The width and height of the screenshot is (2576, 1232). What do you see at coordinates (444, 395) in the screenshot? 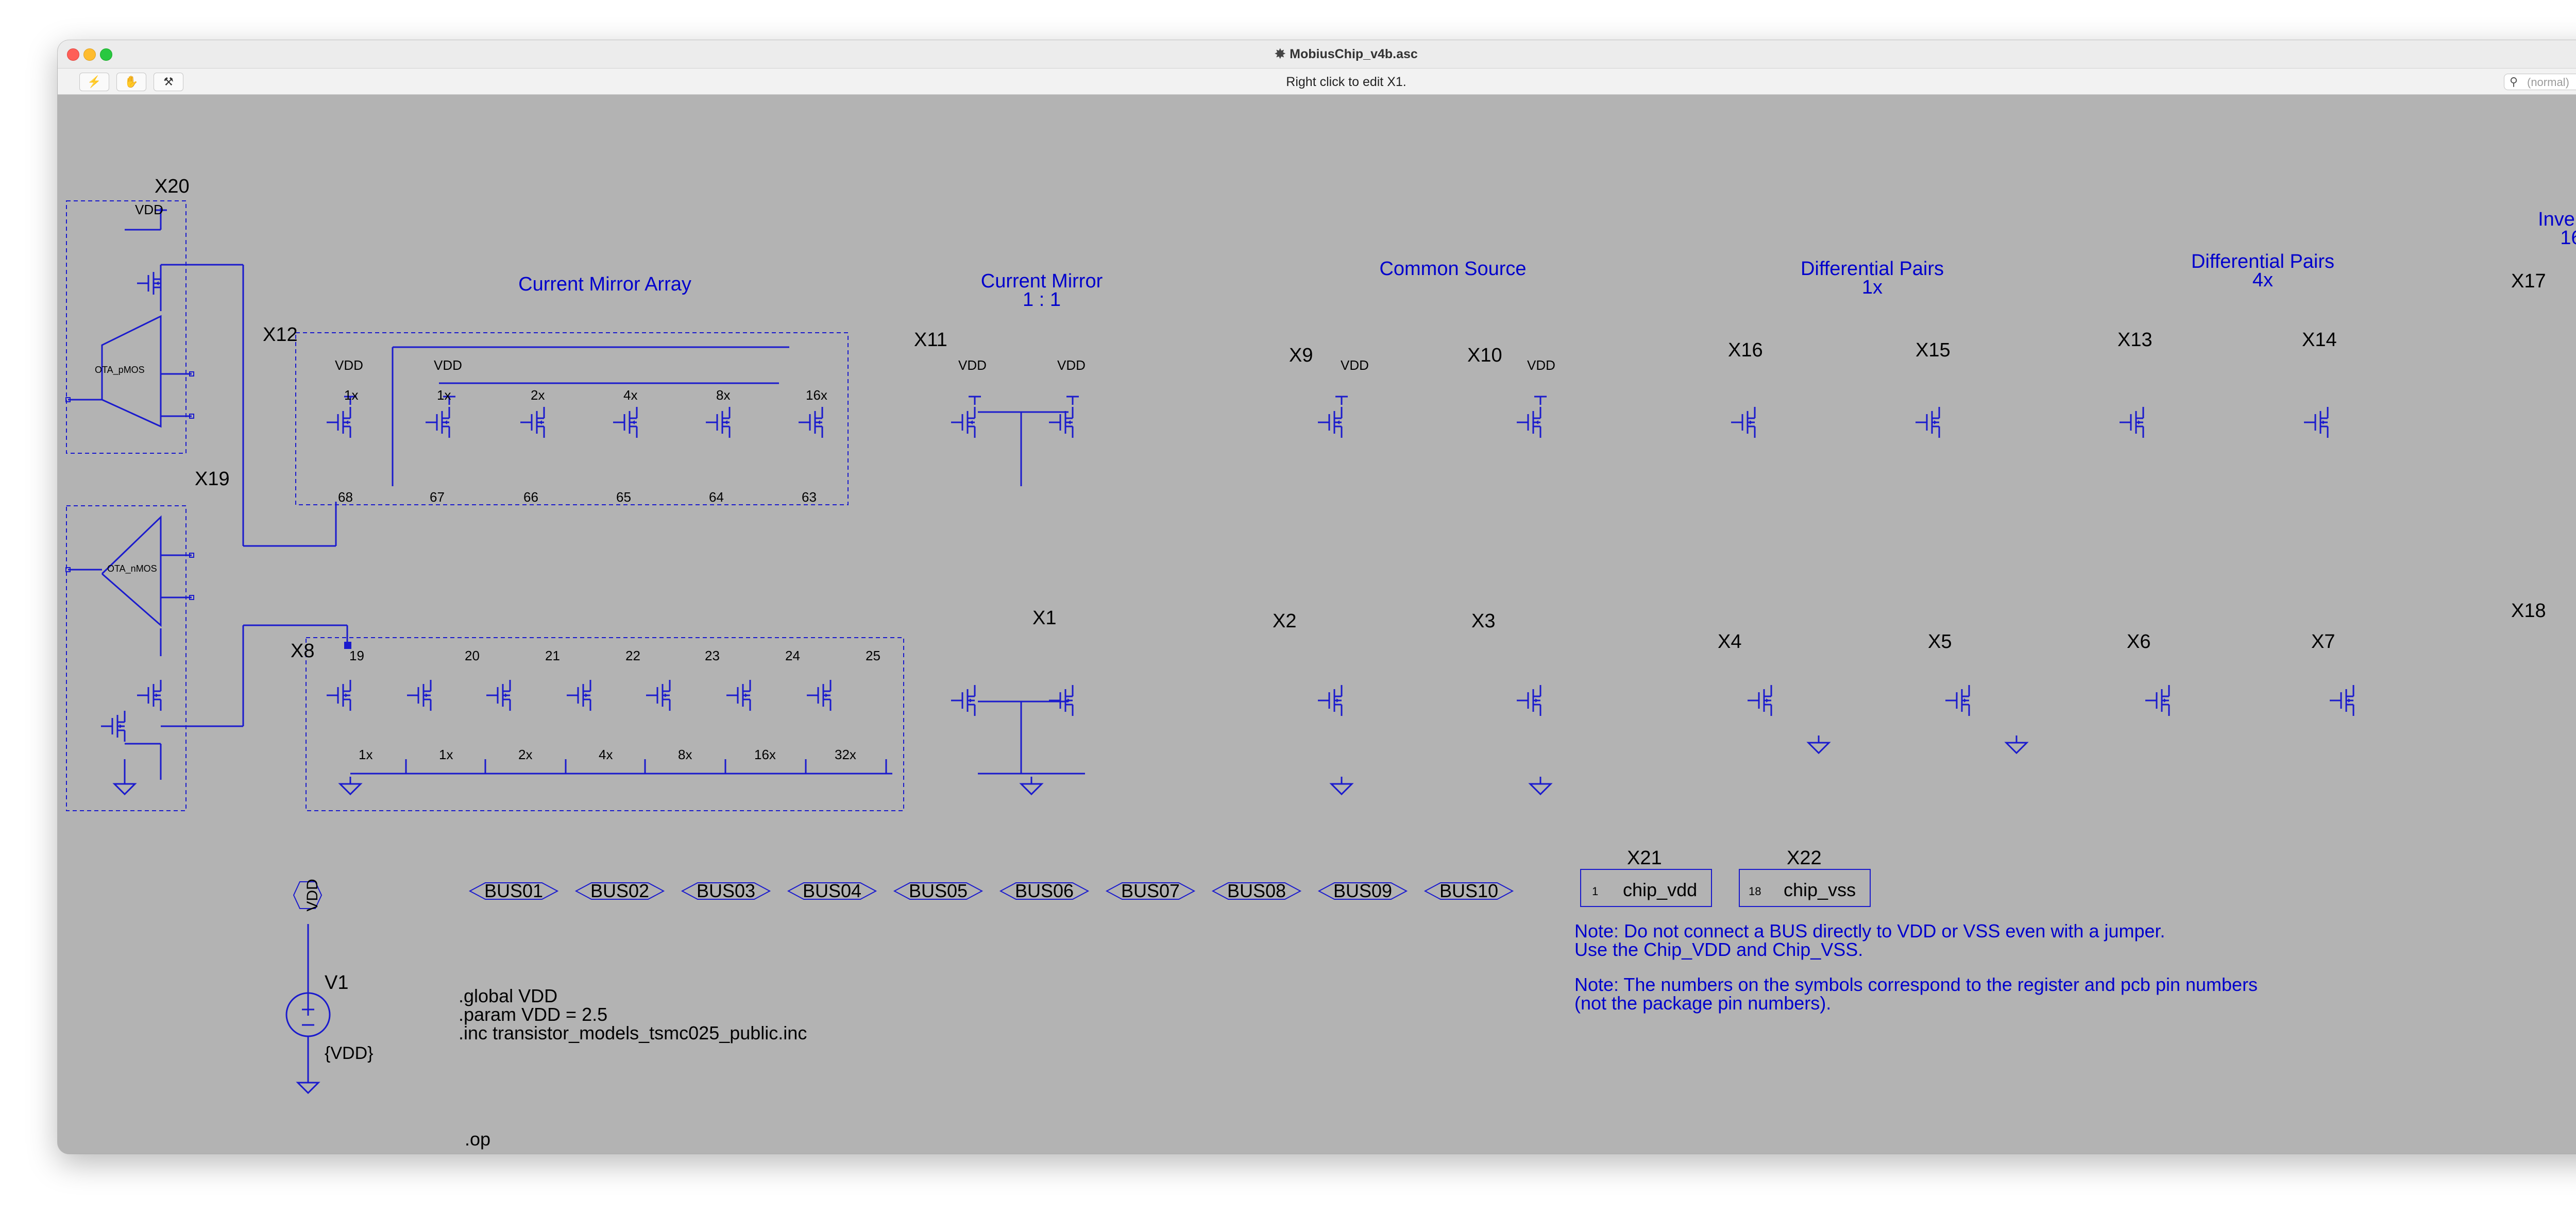
I see `x12-size-2: 1x` at bounding box center [444, 395].